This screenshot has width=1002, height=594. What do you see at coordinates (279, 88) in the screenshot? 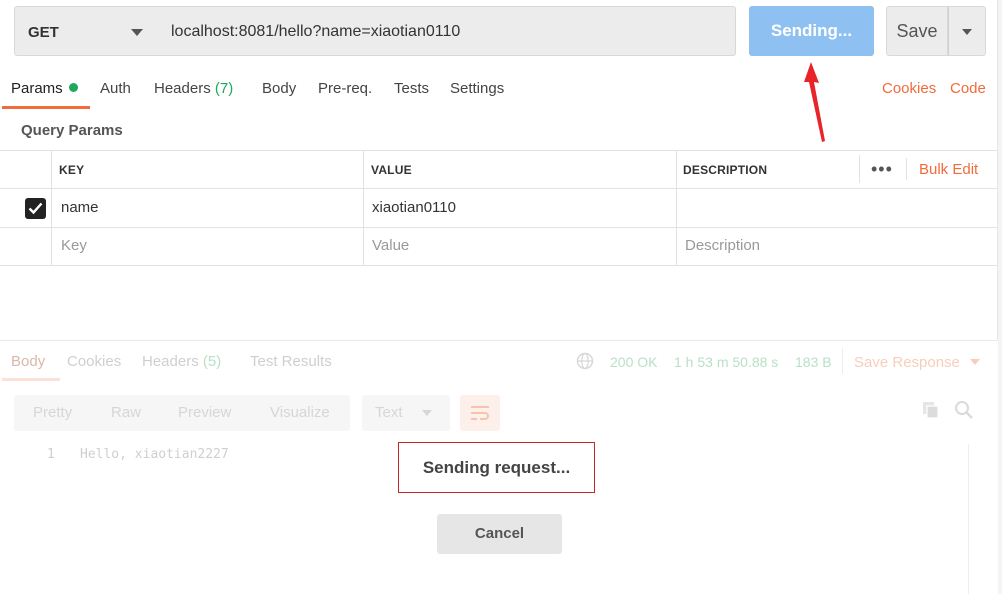
I see `tab-body: Body` at bounding box center [279, 88].